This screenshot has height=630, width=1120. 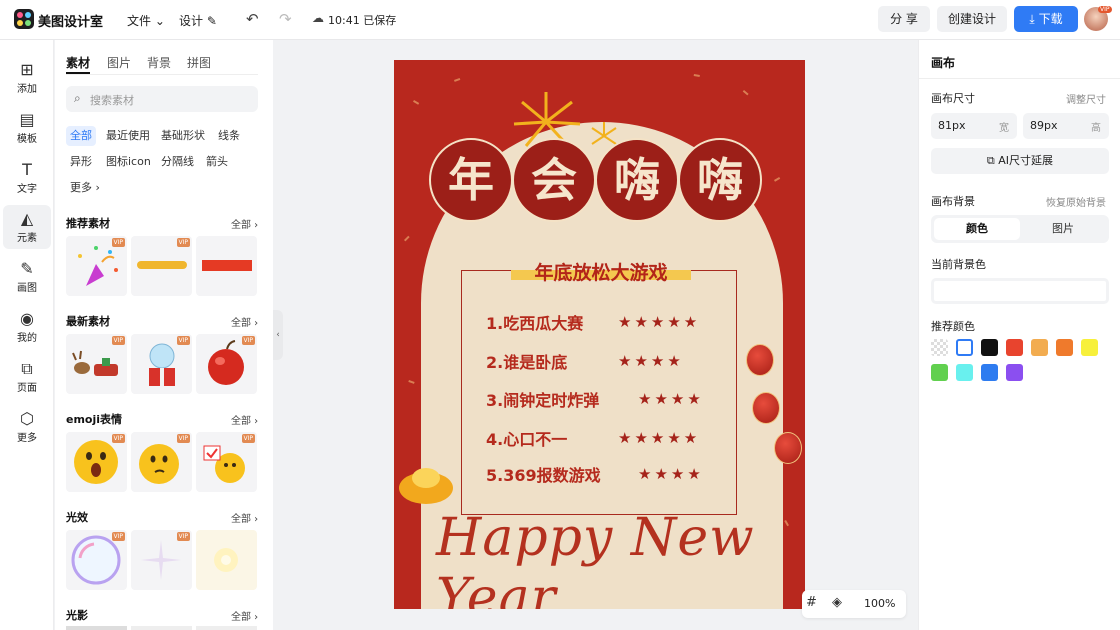 What do you see at coordinates (543, 474) in the screenshot?
I see `game-item: 5.369报数游戏` at bounding box center [543, 474].